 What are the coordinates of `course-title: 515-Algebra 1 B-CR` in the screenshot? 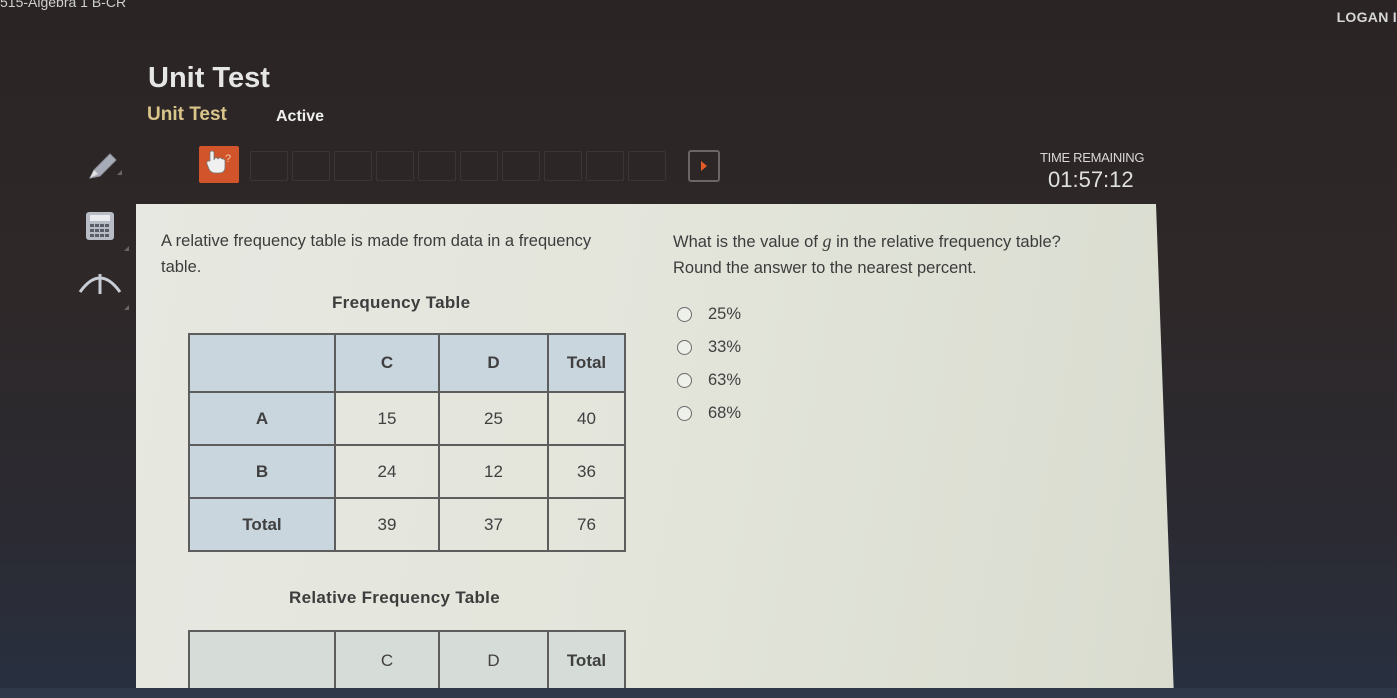 It's located at (63, 5).